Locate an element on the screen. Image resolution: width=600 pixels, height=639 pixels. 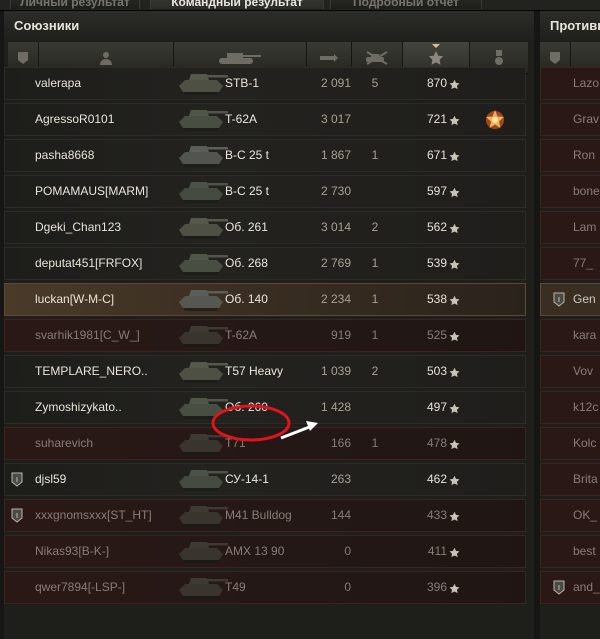
player-name: deputat451[FRFOX] is located at coordinates (88, 263).